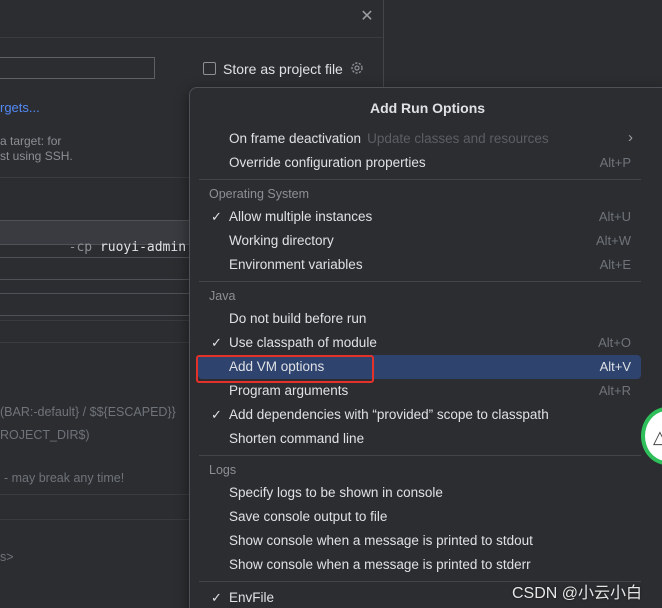 The height and width of the screenshot is (608, 662). I want to click on menu-item-label: Override configuration properties, so click(327, 162).